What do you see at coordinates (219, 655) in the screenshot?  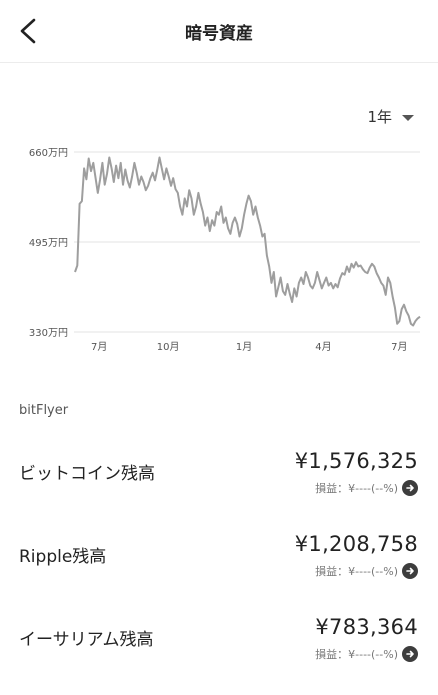 I see `asset-row-ethereum: イーサリアム残高 ¥783,364 損益：¥----(--%)` at bounding box center [219, 655].